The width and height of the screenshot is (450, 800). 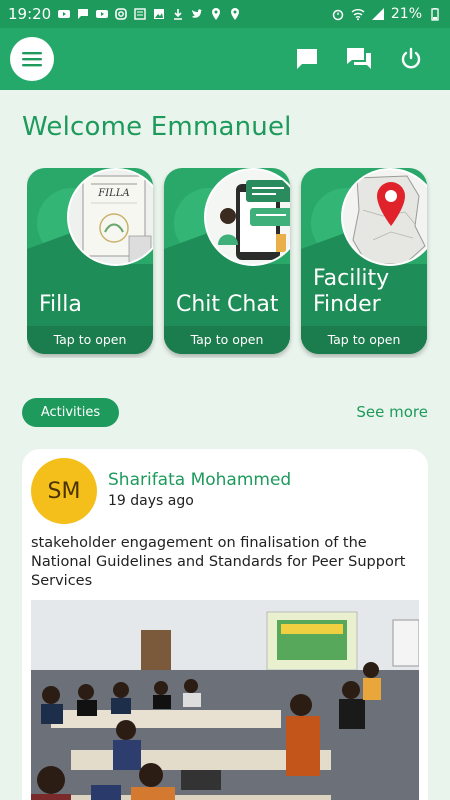 What do you see at coordinates (351, 291) in the screenshot?
I see `card-title: Facility Finder` at bounding box center [351, 291].